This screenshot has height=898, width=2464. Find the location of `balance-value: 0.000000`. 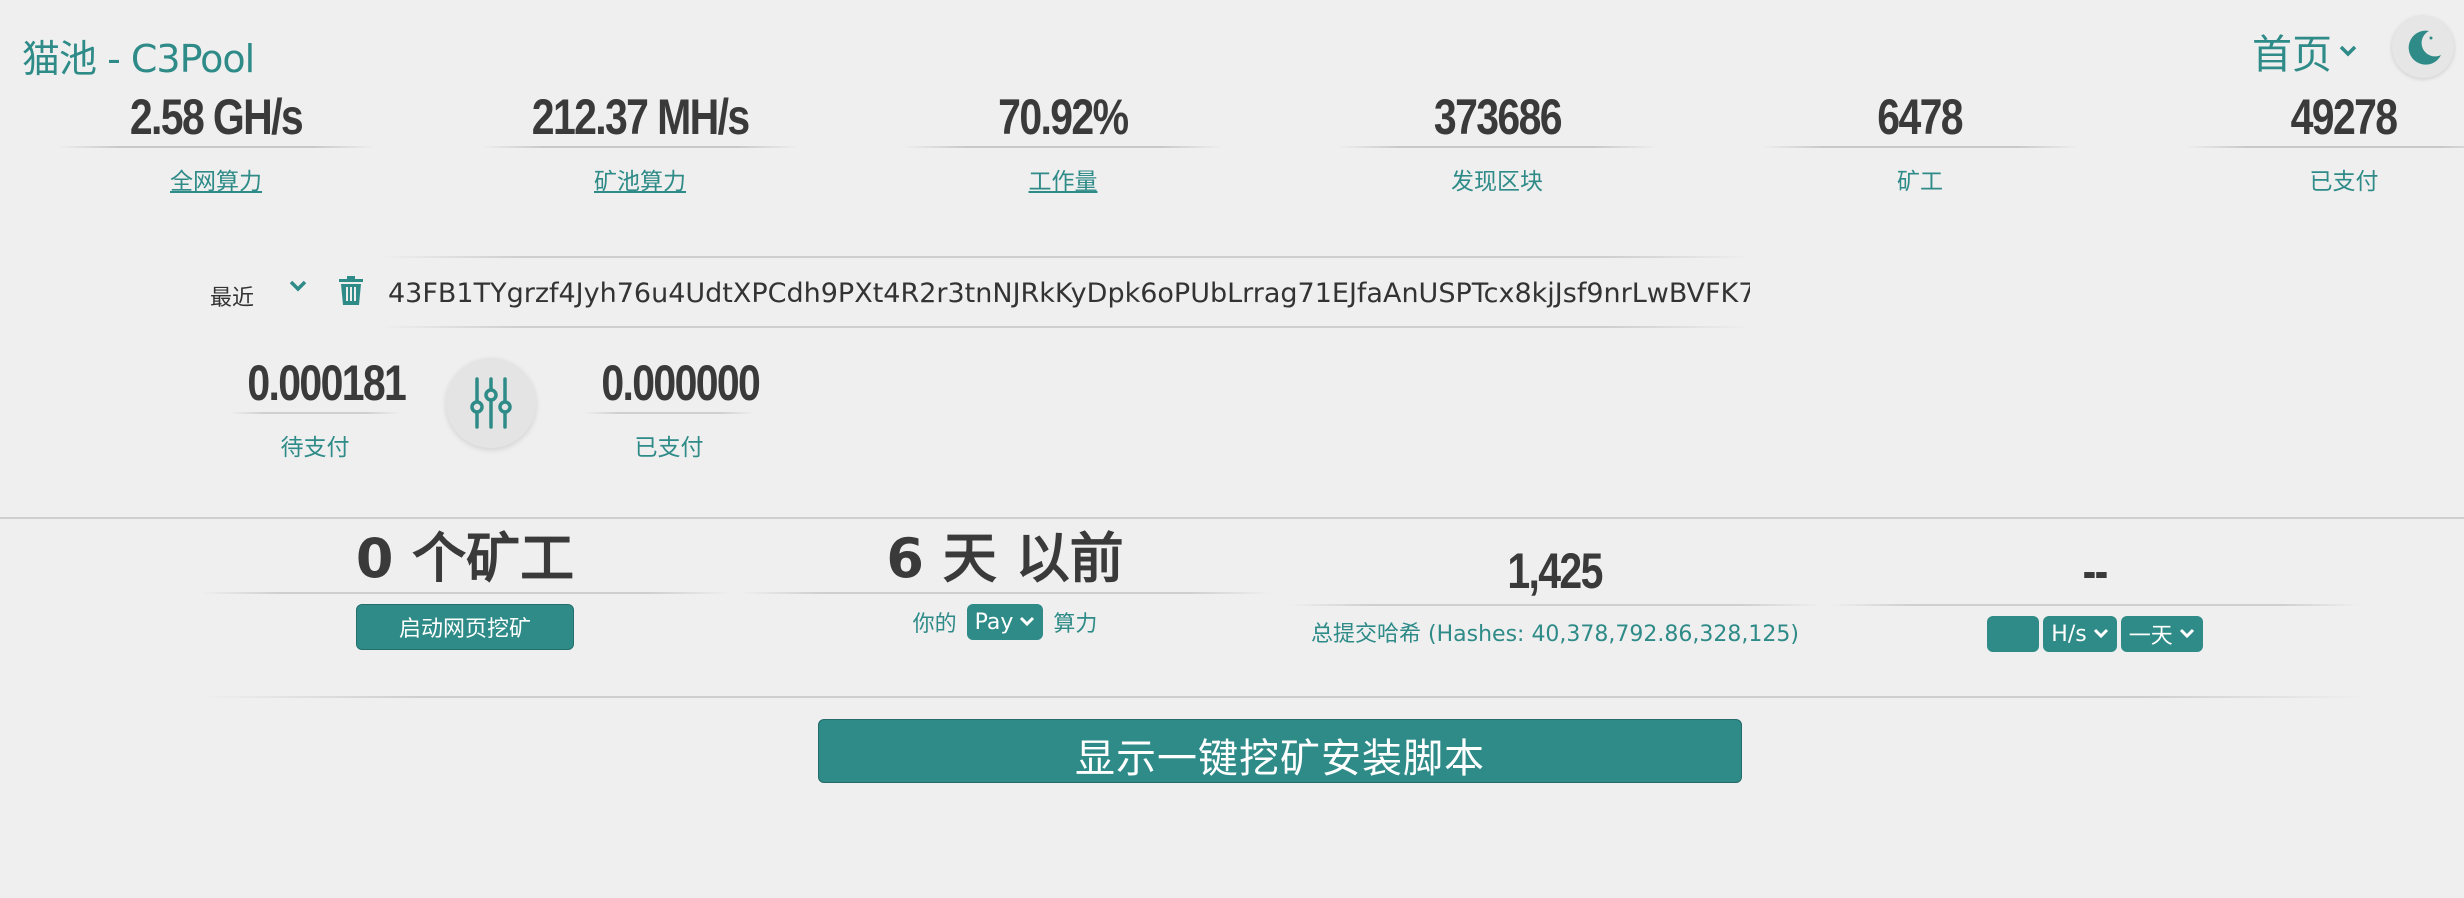

balance-value: 0.000000 is located at coordinates (681, 383).